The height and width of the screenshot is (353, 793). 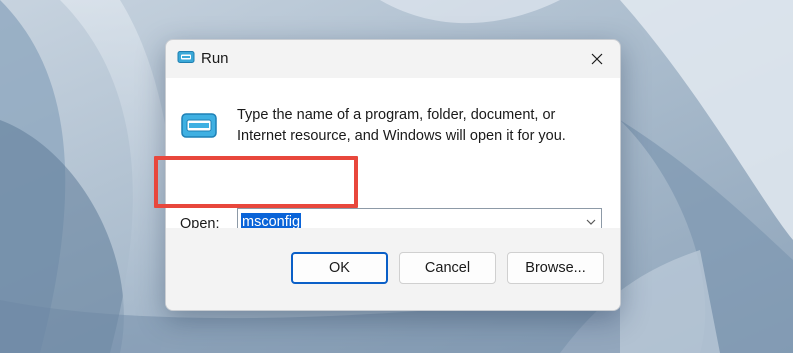 I want to click on highlight-annotation-box, so click(x=256, y=182).